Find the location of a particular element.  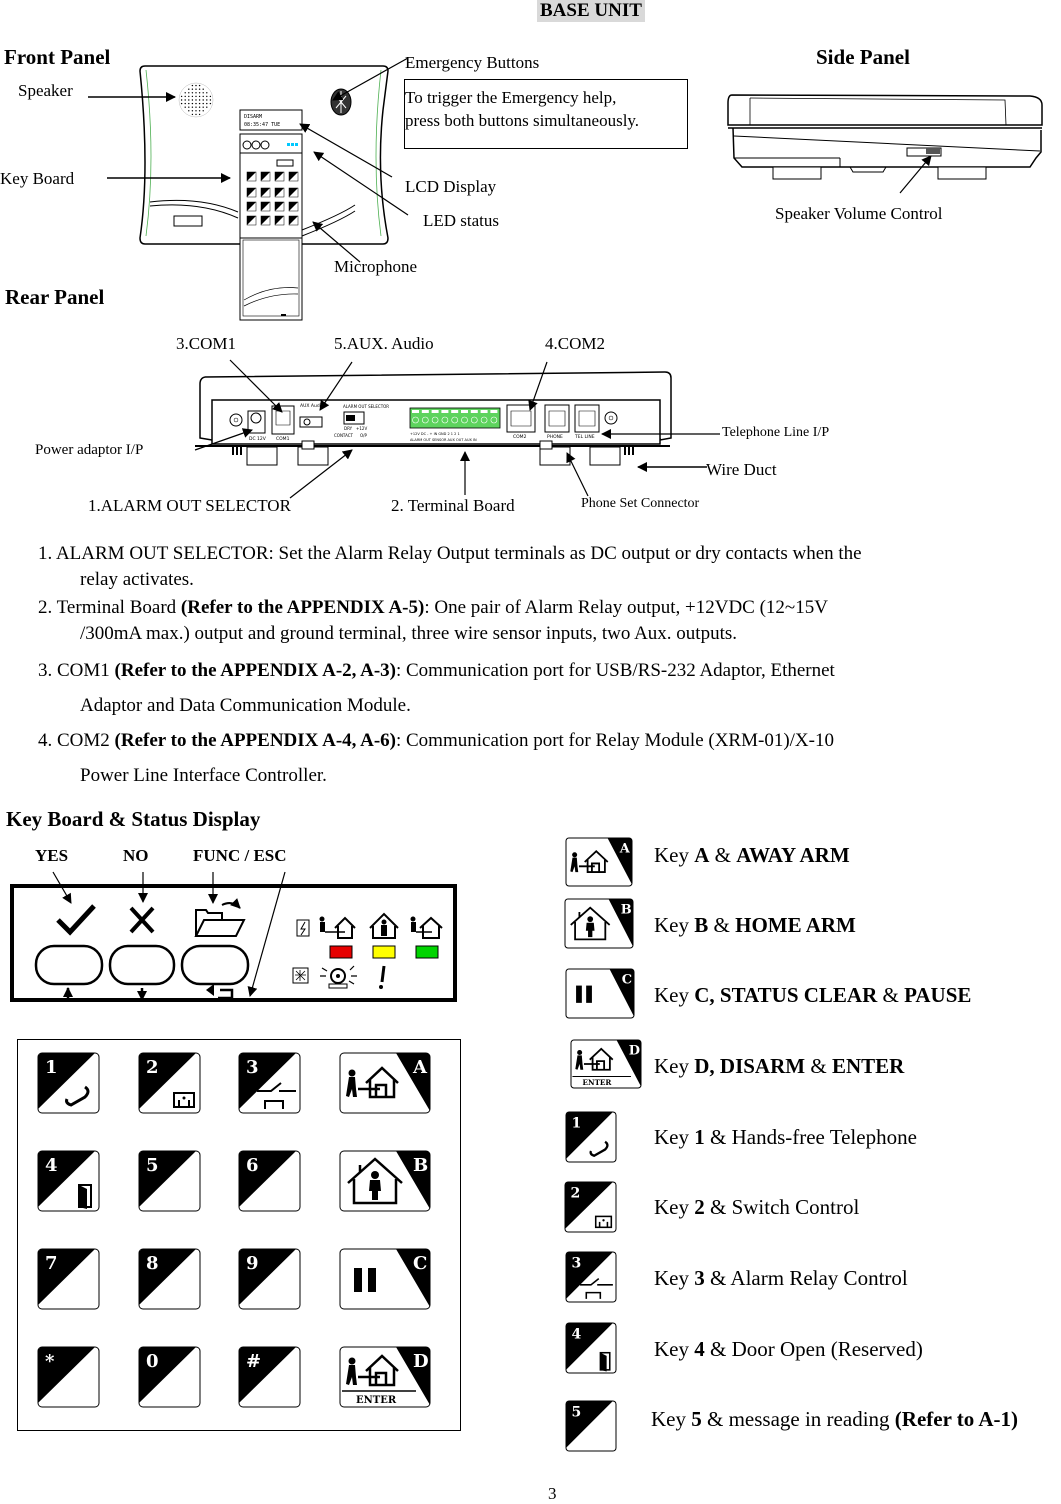

legend-item: Key 1 & Hands-free Telephone is located at coordinates (785, 1137).